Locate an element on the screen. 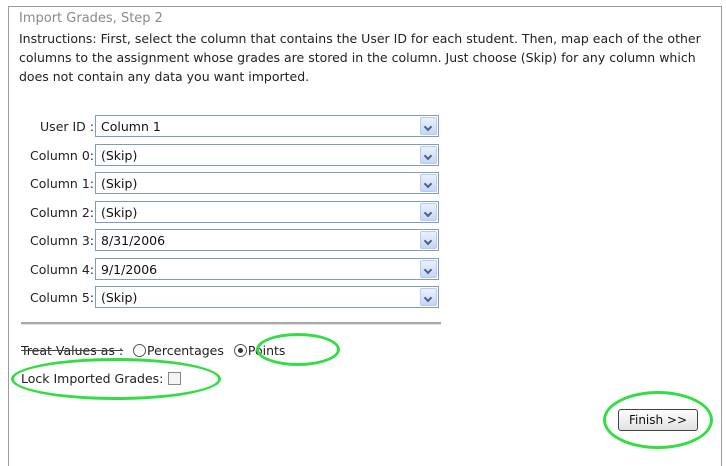  mapping-label: Column 1: is located at coordinates (61, 183).